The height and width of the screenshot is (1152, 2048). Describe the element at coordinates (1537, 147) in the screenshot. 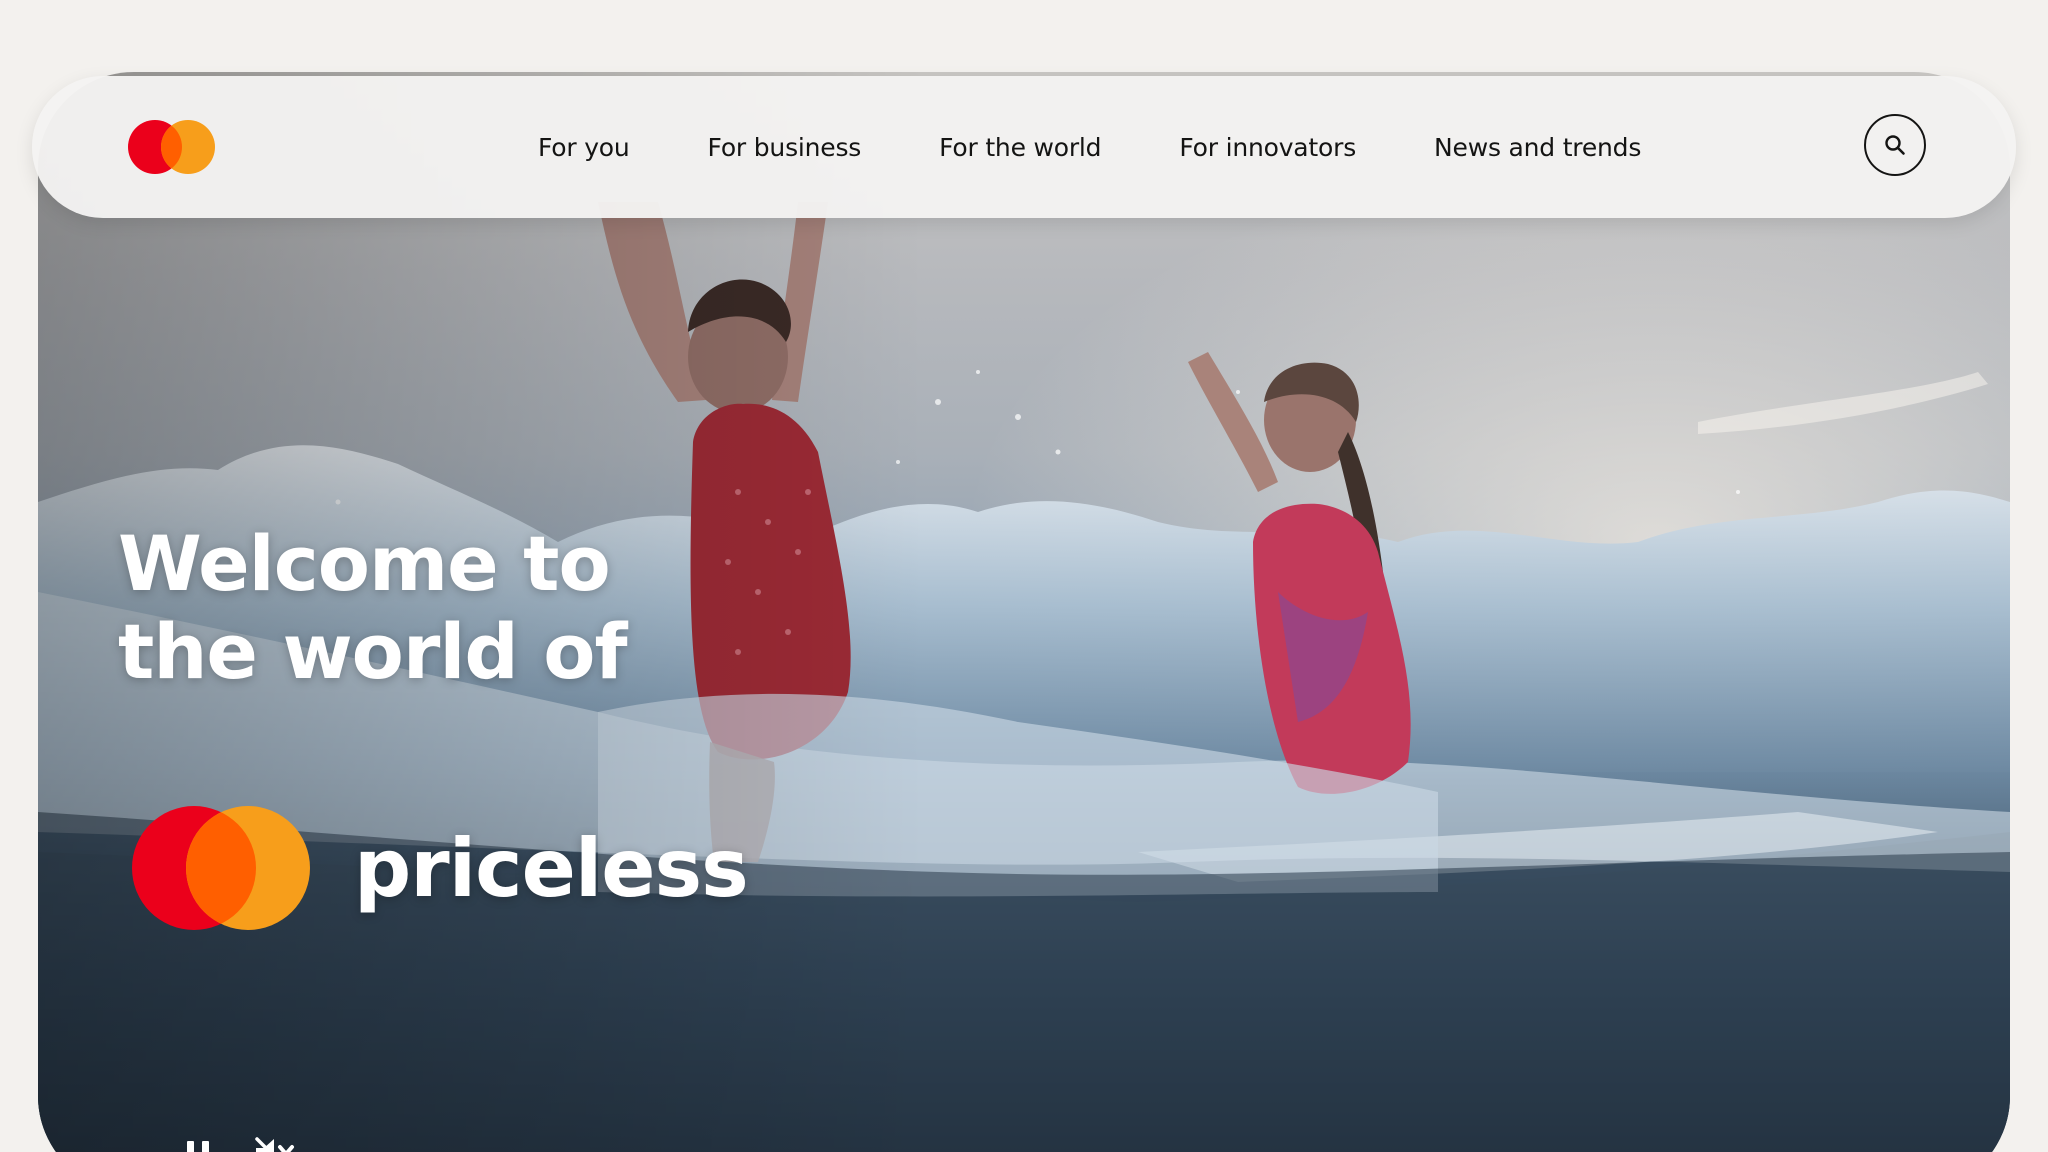

I see `nav-item-news-and-trends: News and trends` at that location.